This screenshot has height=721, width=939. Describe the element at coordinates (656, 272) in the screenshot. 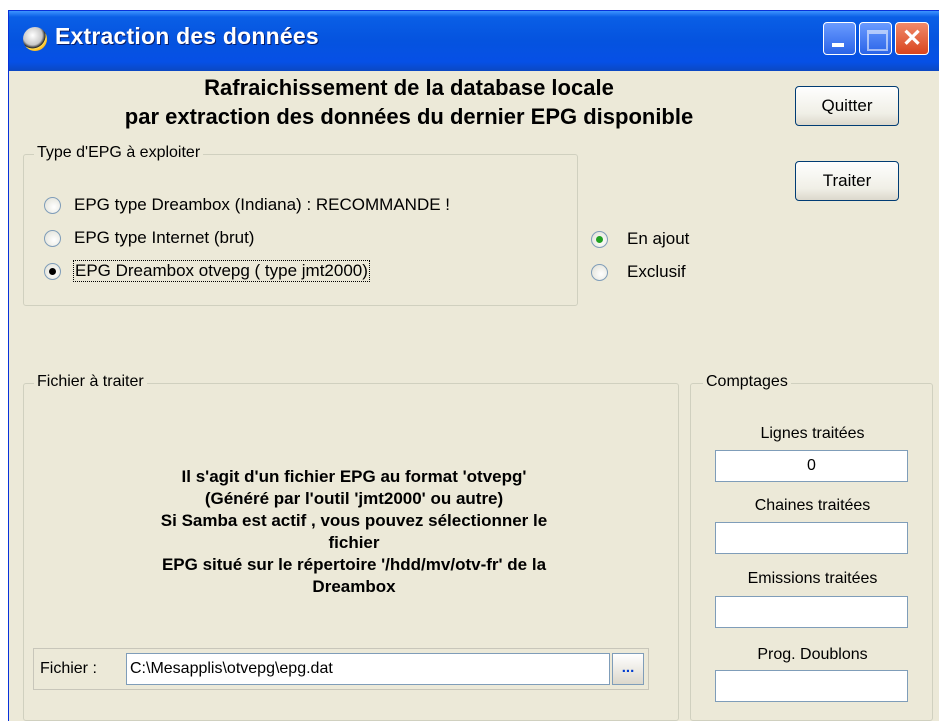

I see `radio-label: Exclusif` at that location.